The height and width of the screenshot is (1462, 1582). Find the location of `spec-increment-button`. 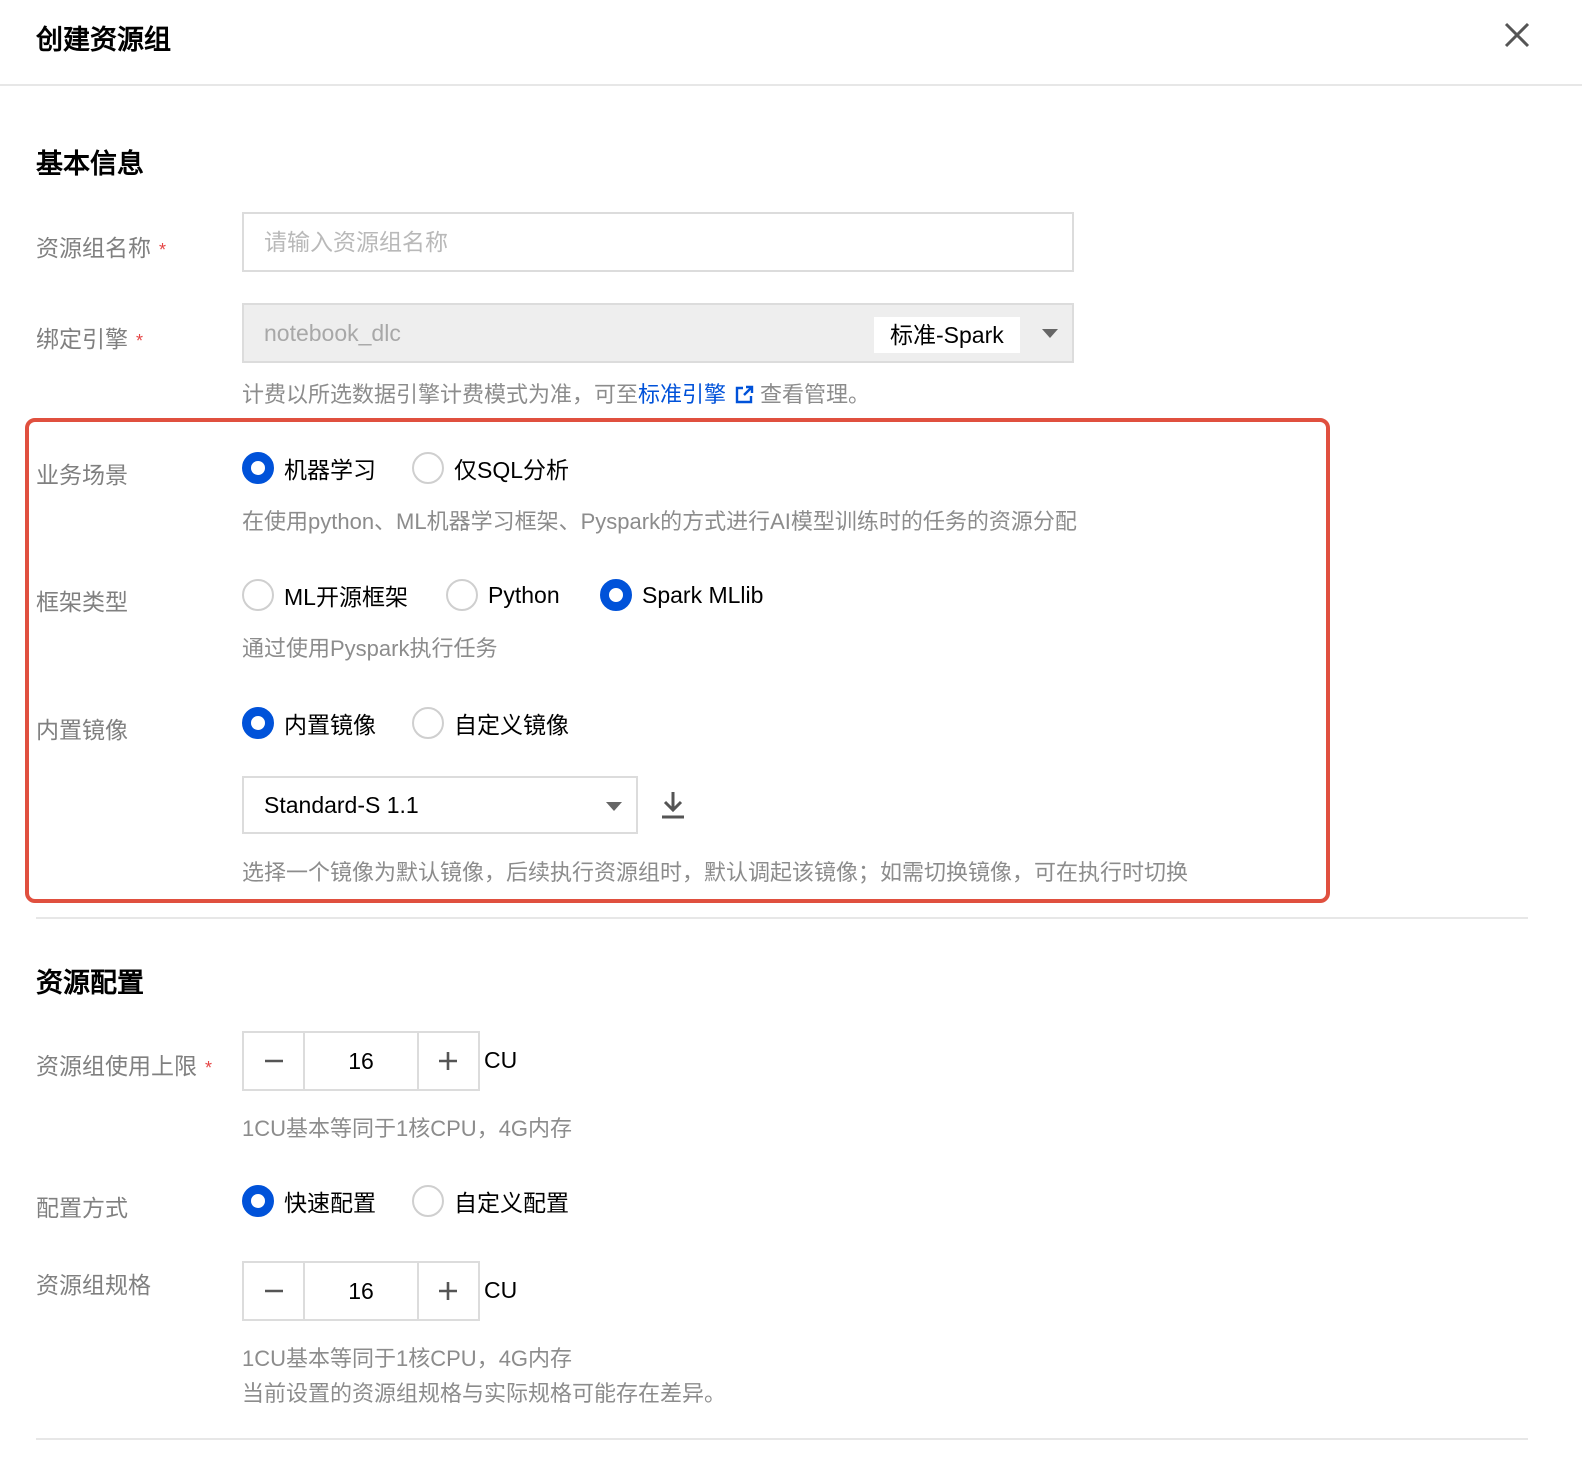

spec-increment-button is located at coordinates (448, 1291).